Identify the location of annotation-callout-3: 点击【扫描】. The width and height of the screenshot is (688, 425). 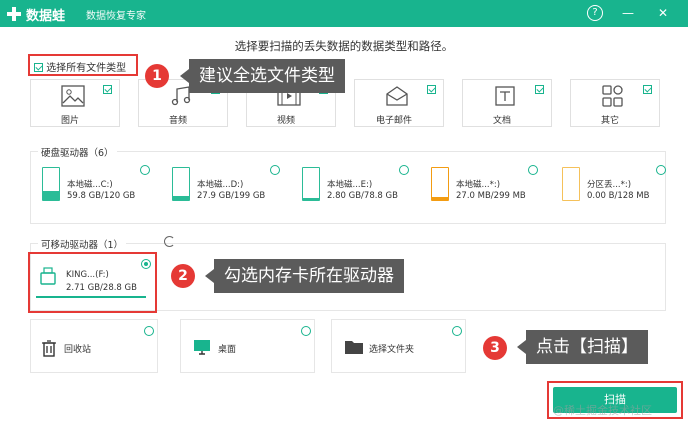
(582, 347).